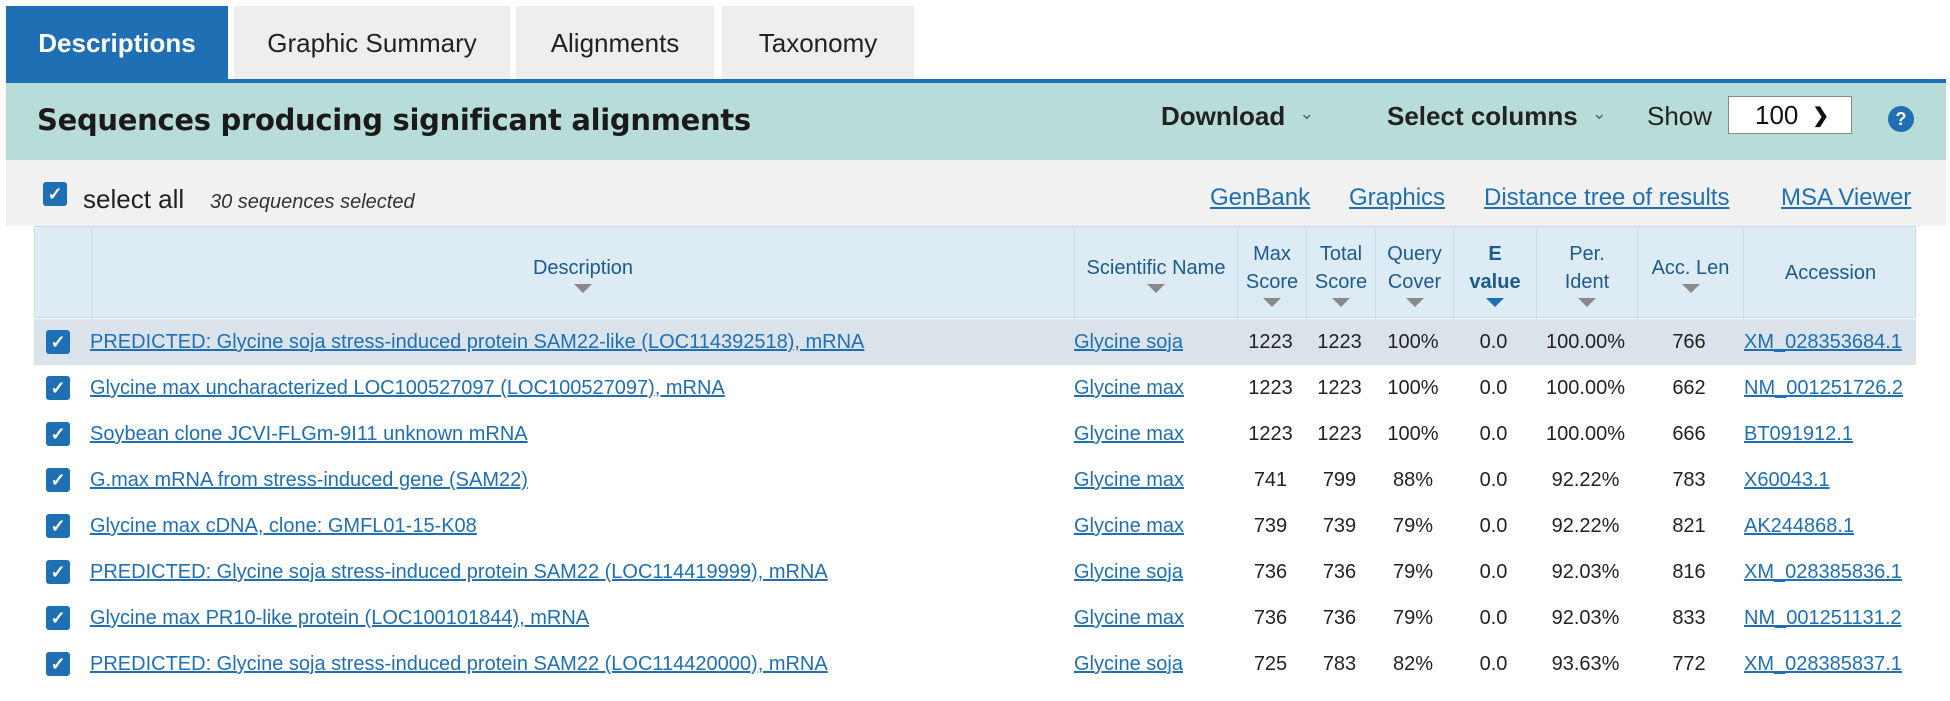 The width and height of the screenshot is (1950, 701). What do you see at coordinates (1787, 480) in the screenshot?
I see `accession-link: X60043.1` at bounding box center [1787, 480].